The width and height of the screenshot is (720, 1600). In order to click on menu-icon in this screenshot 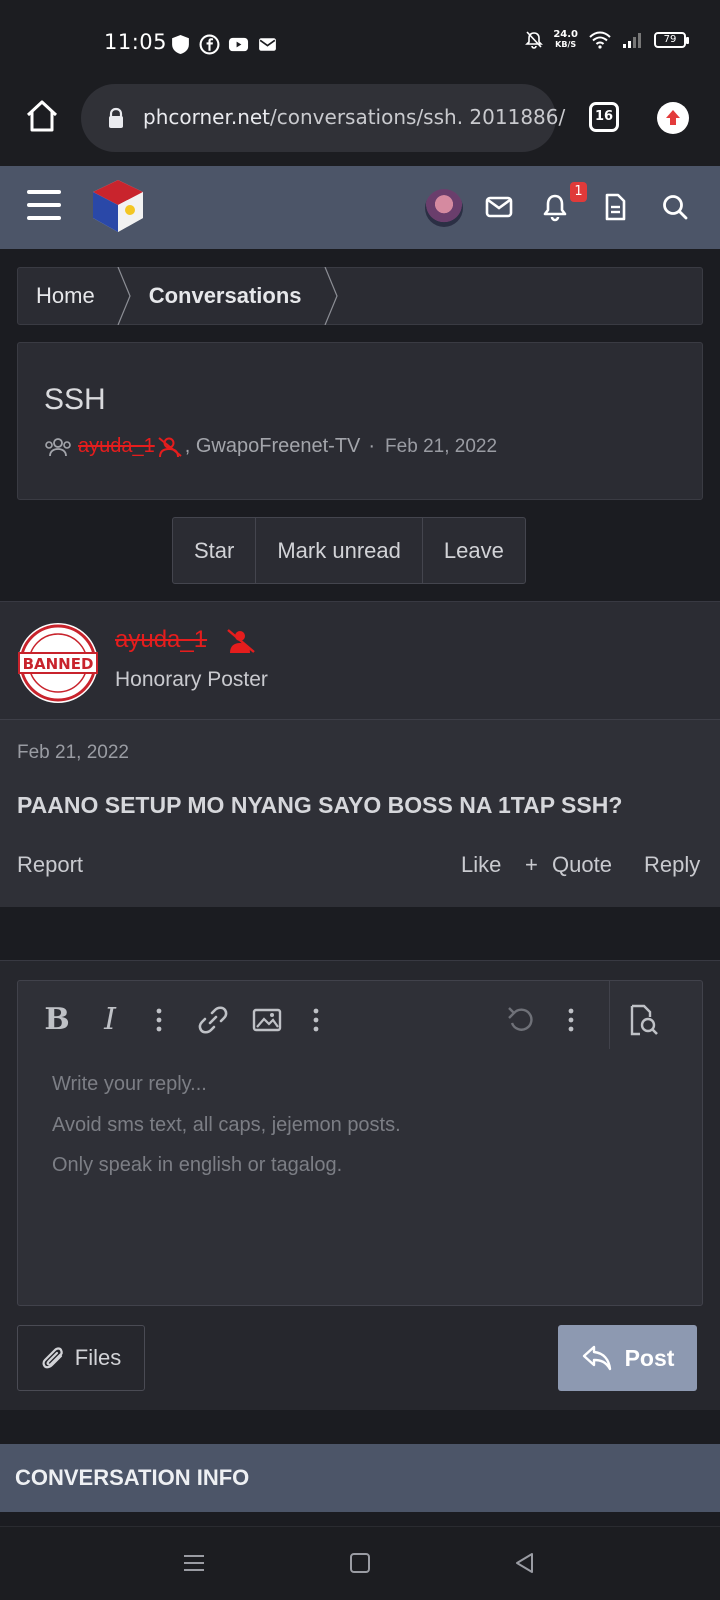, I will do `click(44, 205)`.